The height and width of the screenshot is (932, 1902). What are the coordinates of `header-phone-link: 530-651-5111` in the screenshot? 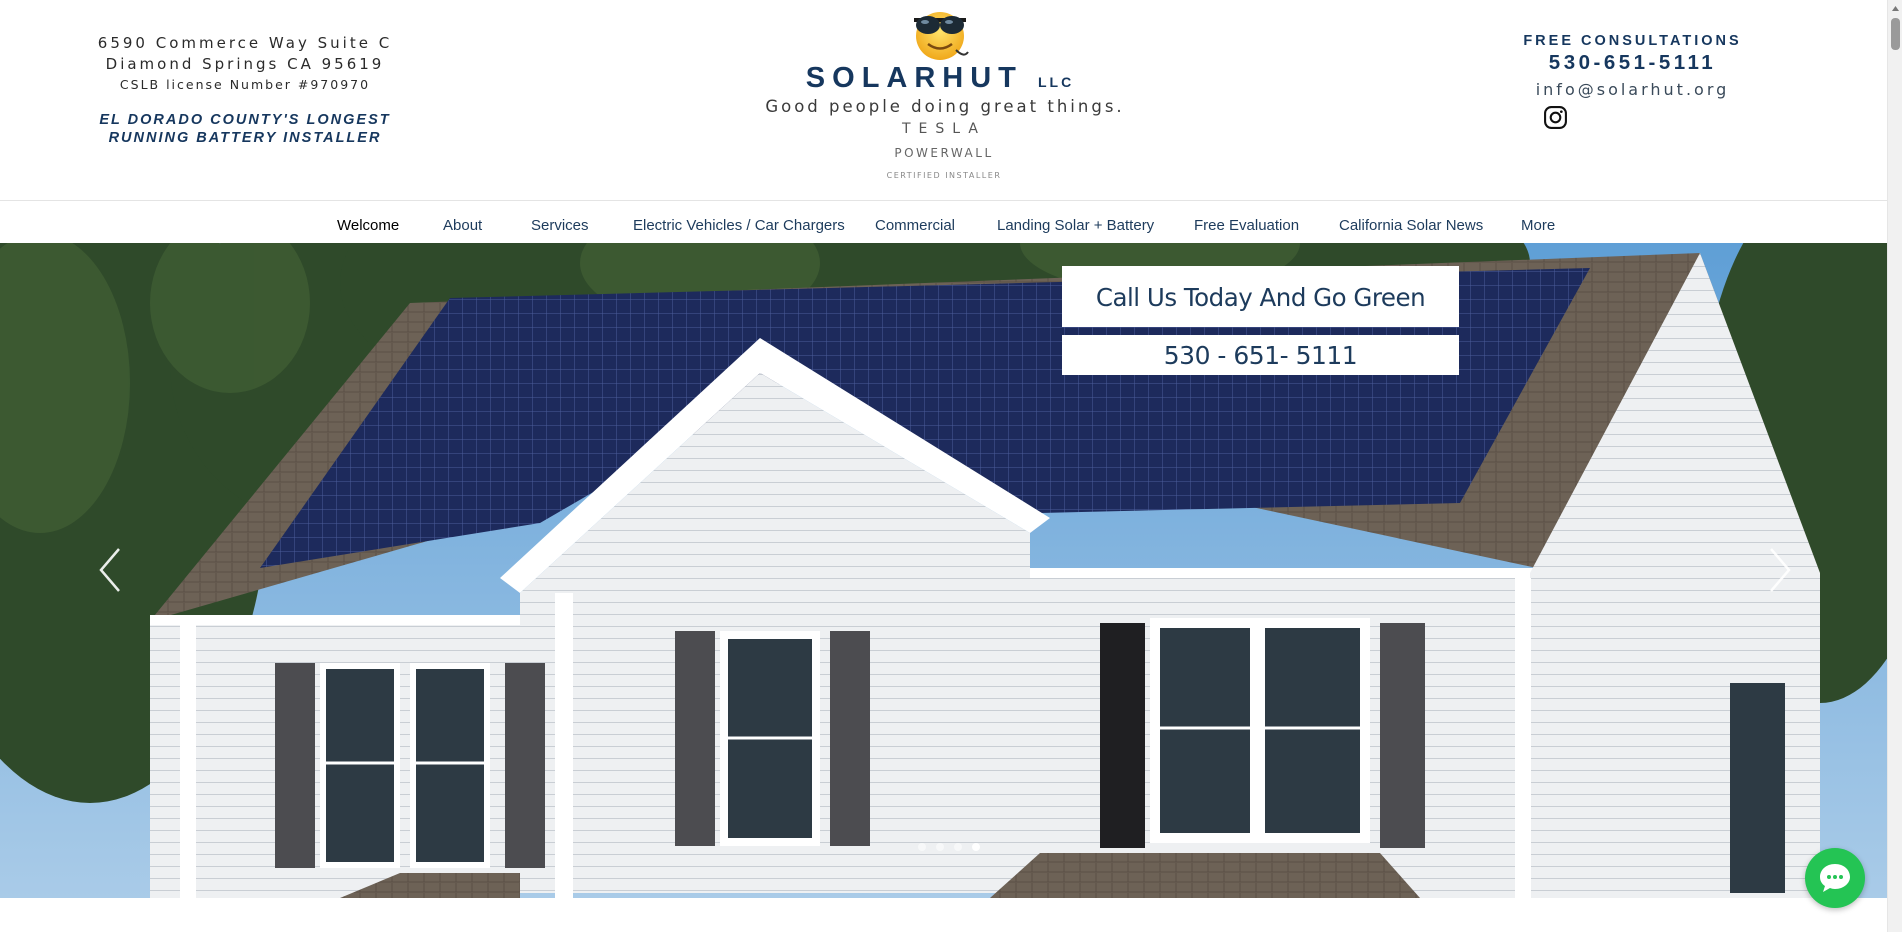 It's located at (1632, 63).